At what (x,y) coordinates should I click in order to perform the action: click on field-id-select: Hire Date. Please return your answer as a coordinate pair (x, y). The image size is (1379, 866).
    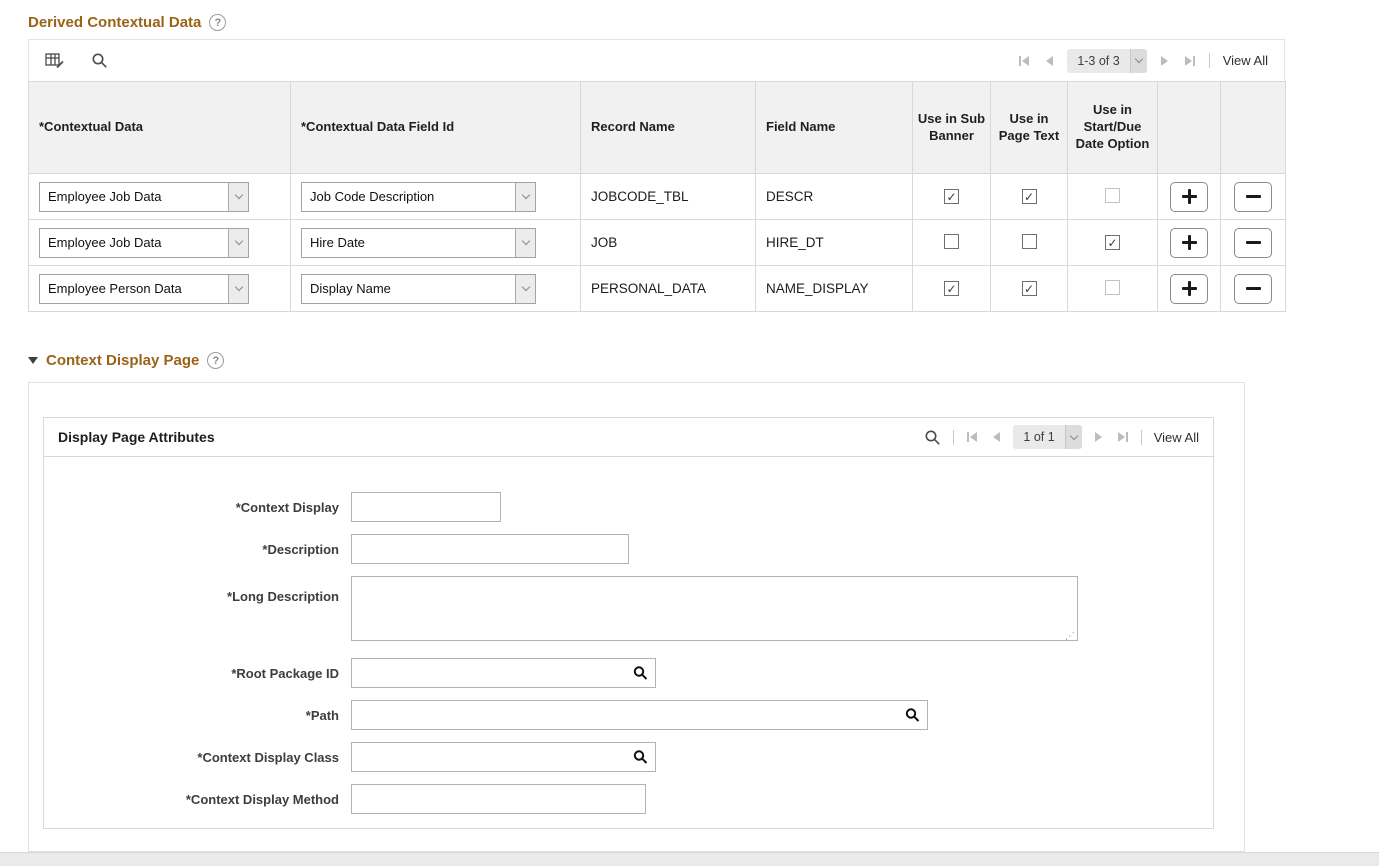
    Looking at the image, I should click on (418, 242).